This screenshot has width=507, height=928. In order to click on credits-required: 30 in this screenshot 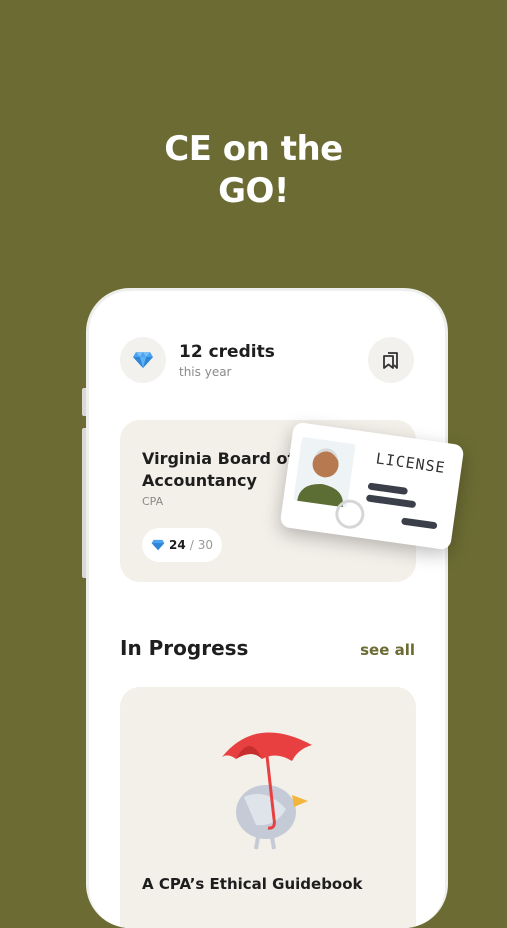, I will do `click(205, 545)`.